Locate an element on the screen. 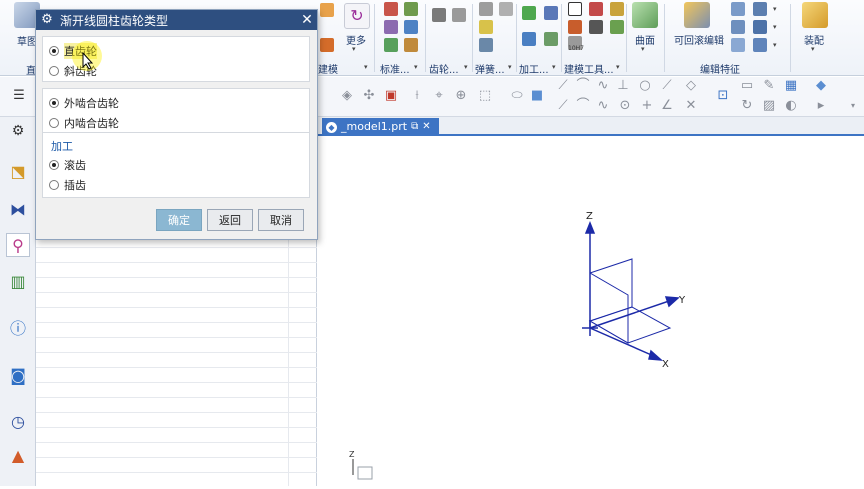  diagonal-icon: ⟋ is located at coordinates (667, 86).